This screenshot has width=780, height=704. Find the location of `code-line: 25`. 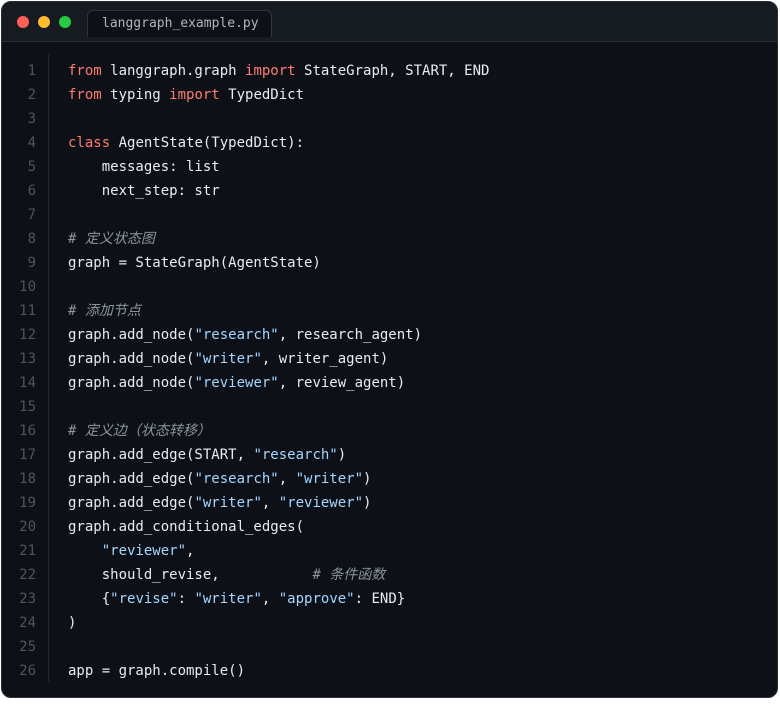

code-line: 25 is located at coordinates (389, 647).